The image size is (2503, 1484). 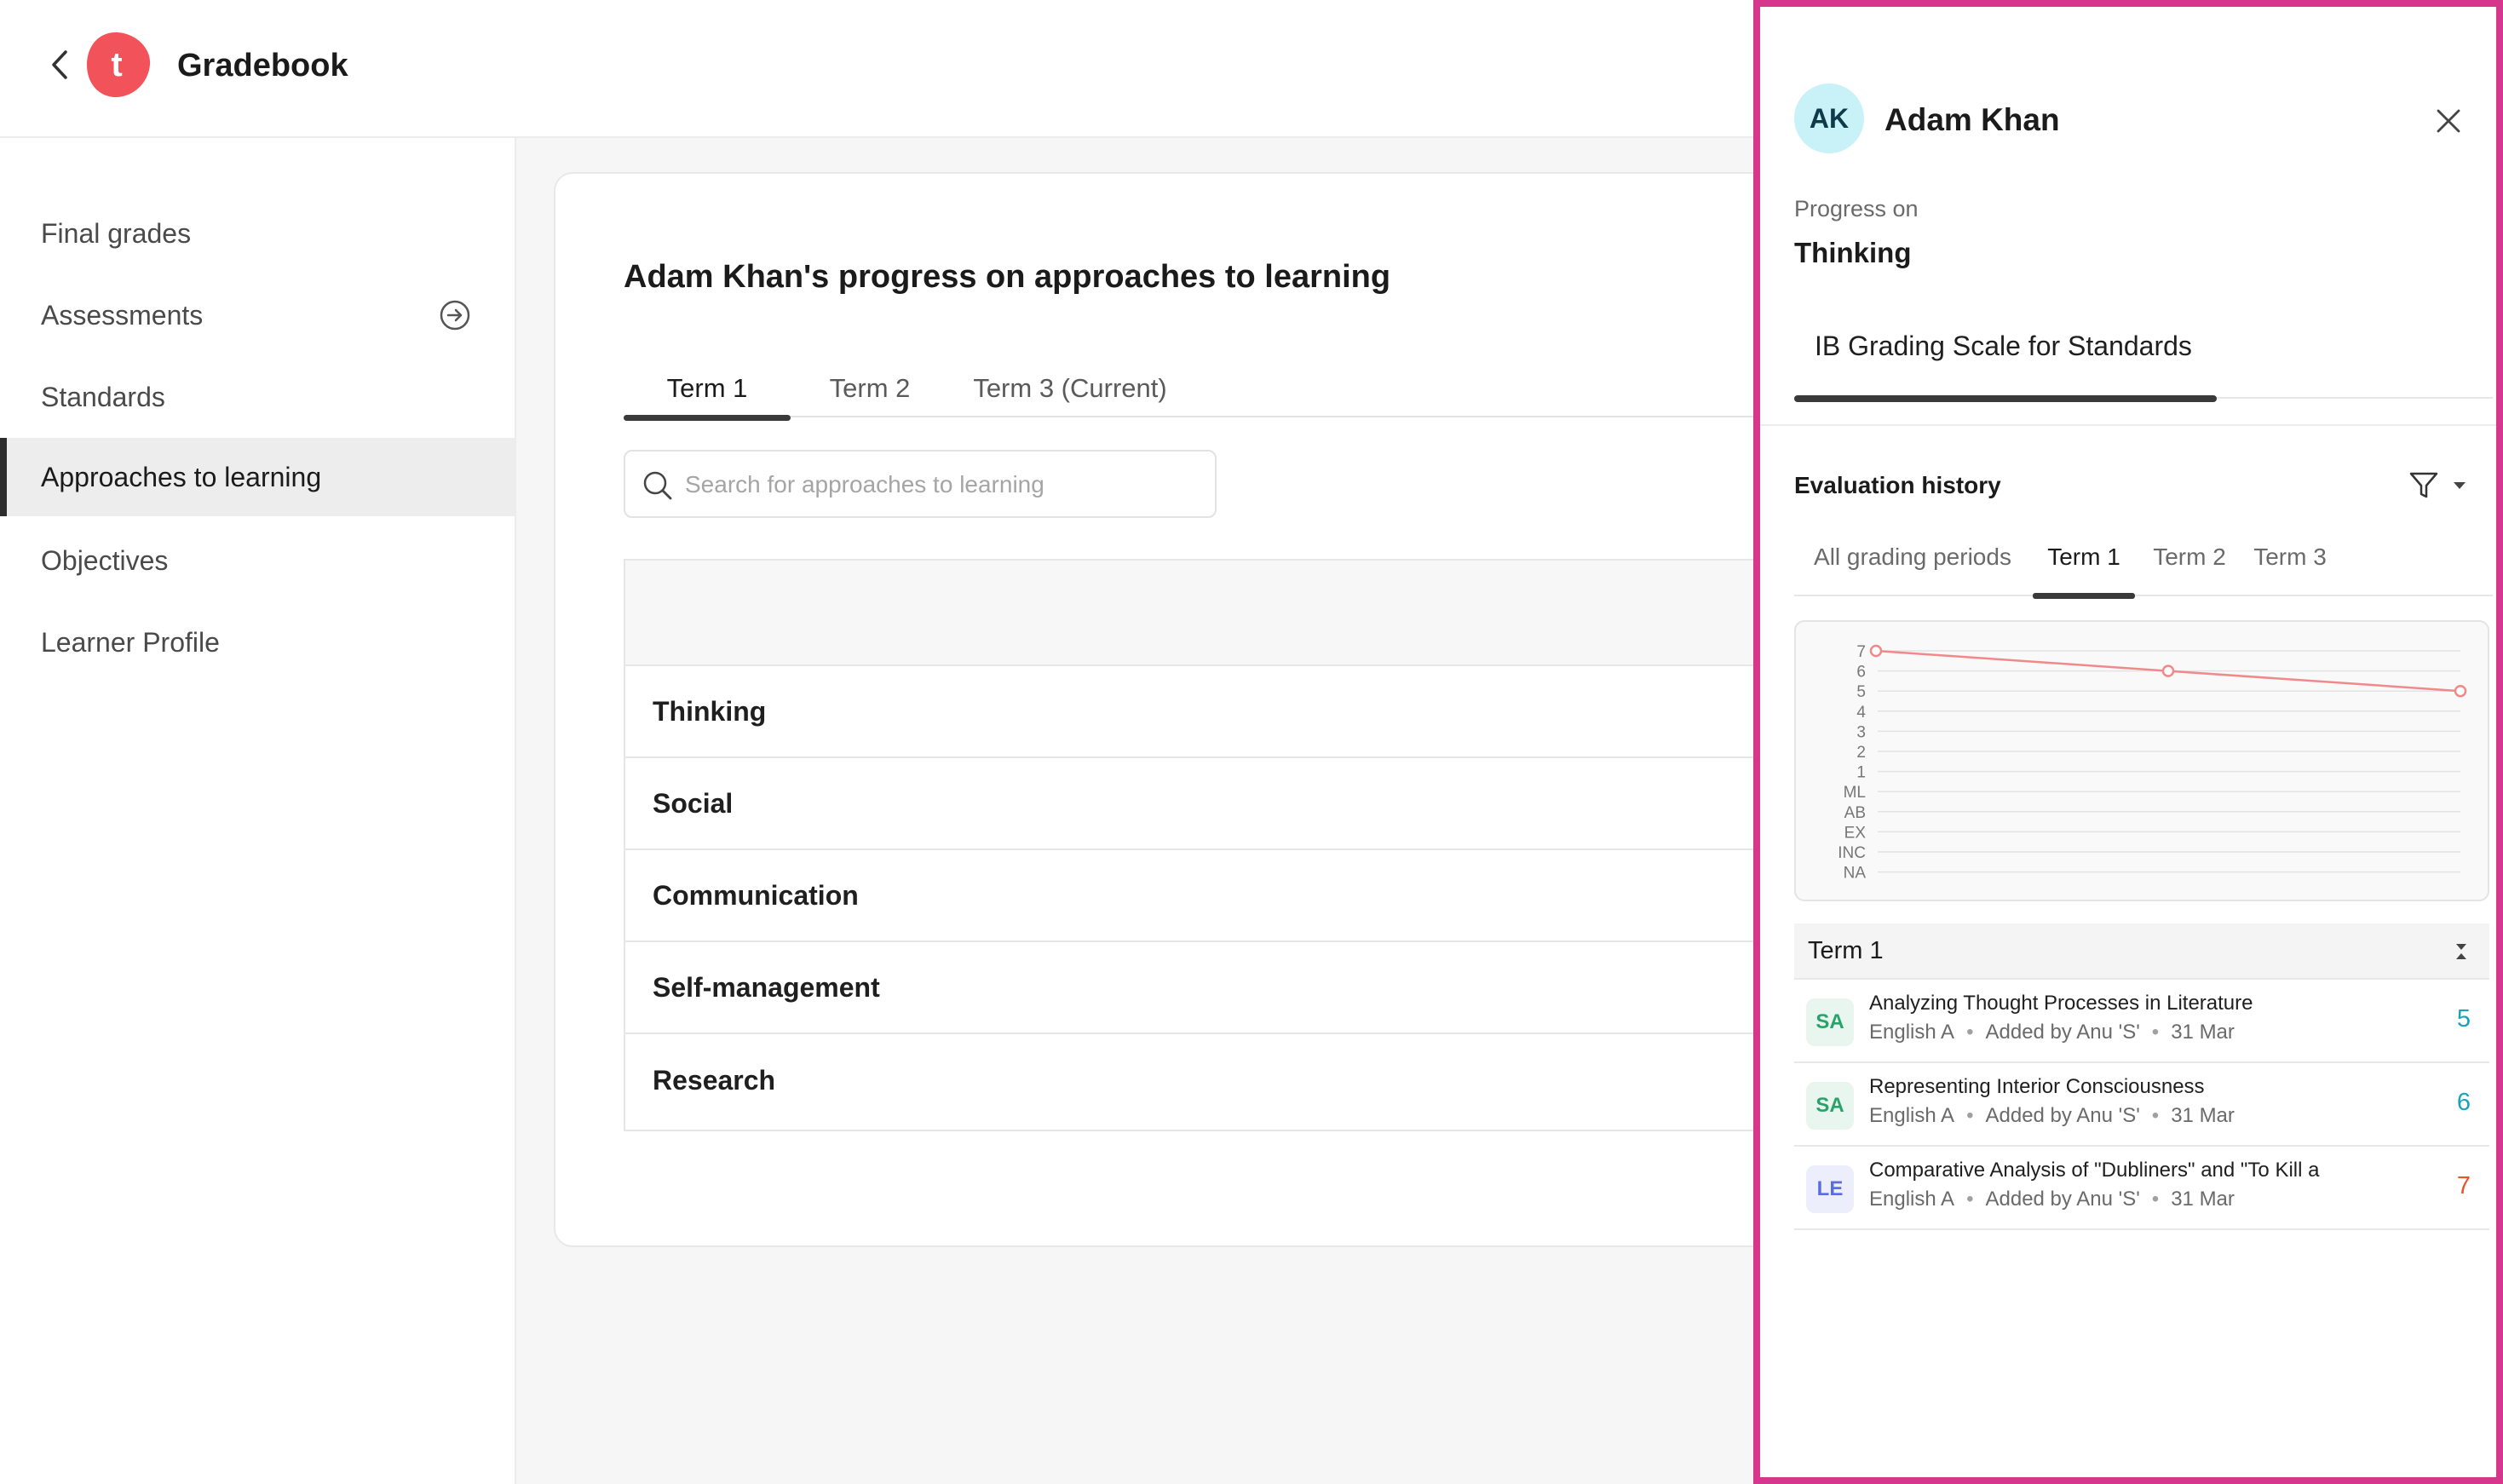 I want to click on chart-y-tick-label: 7, so click(x=1861, y=652).